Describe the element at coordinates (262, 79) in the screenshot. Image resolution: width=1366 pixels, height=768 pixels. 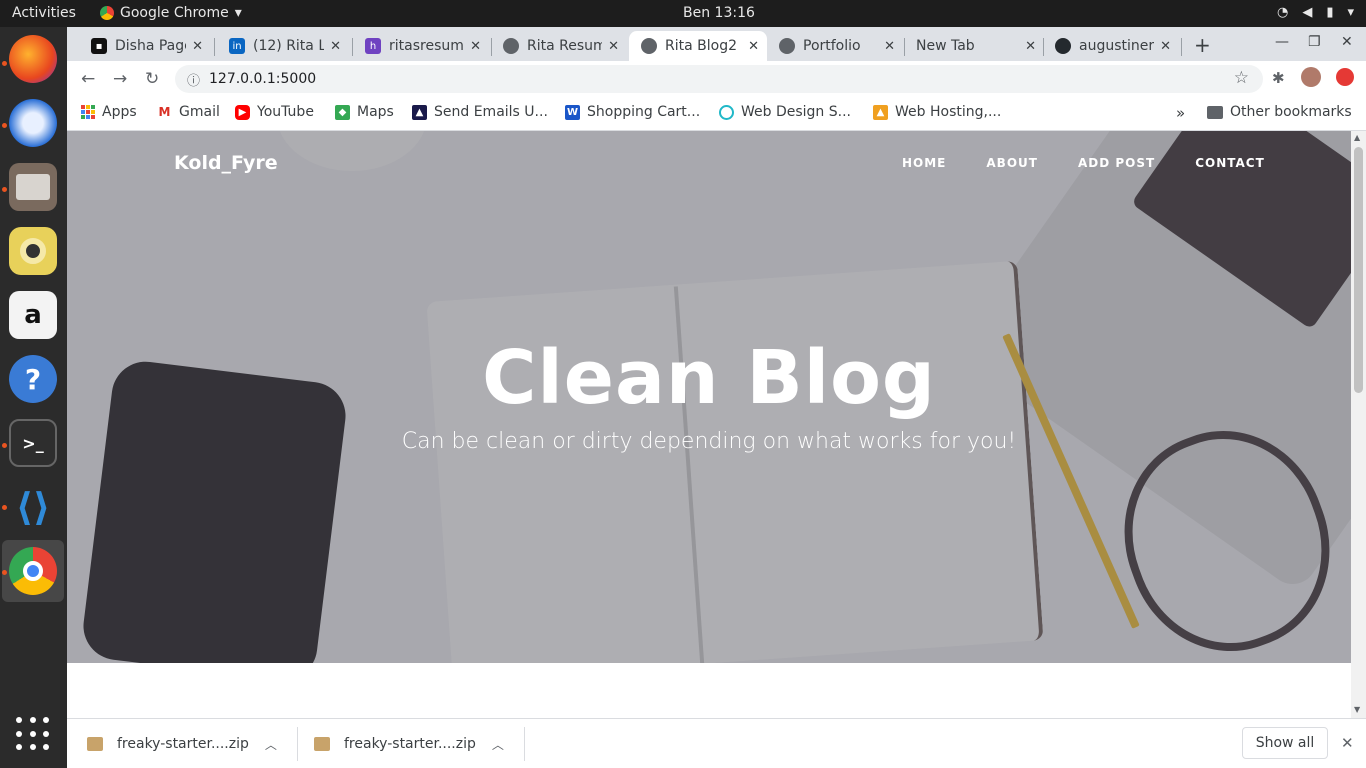
I see `url-text: 127.0.0.1:5000` at that location.